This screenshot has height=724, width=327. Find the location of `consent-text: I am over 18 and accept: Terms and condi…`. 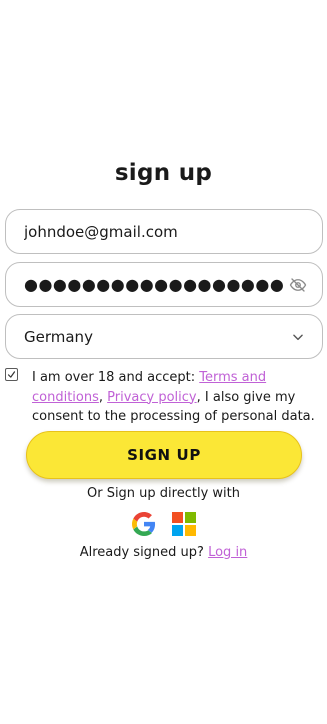

consent-text: I am over 18 and accept: Terms and condi… is located at coordinates (177, 397).